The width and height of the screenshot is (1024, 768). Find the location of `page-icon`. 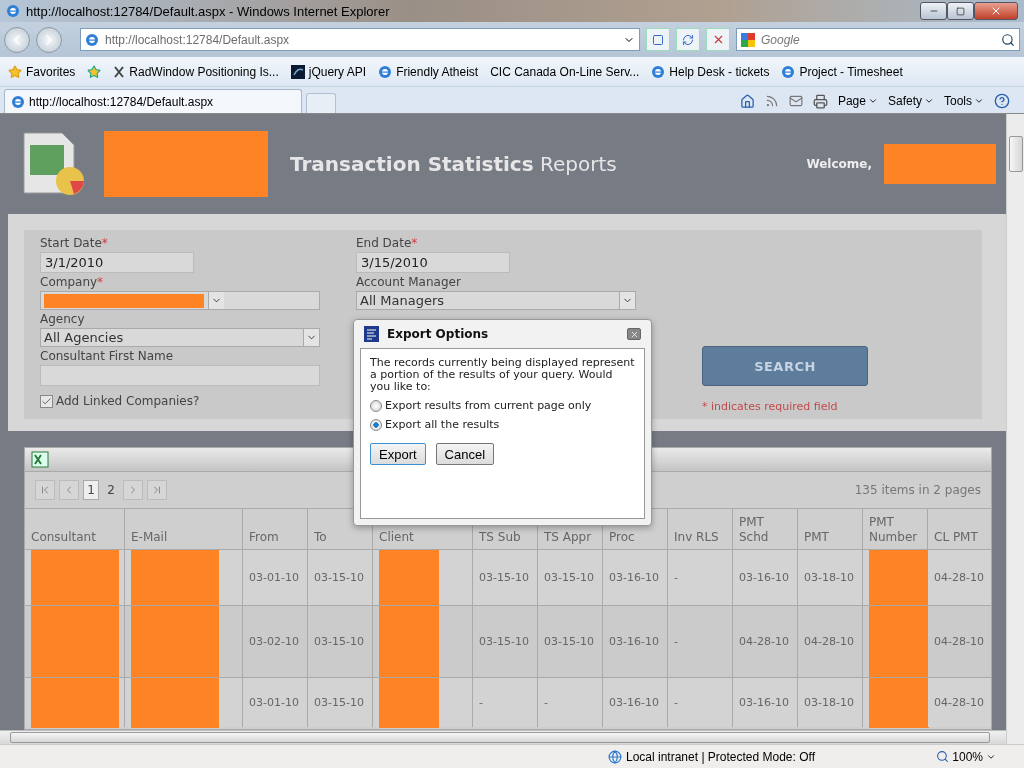

page-icon is located at coordinates (658, 39).